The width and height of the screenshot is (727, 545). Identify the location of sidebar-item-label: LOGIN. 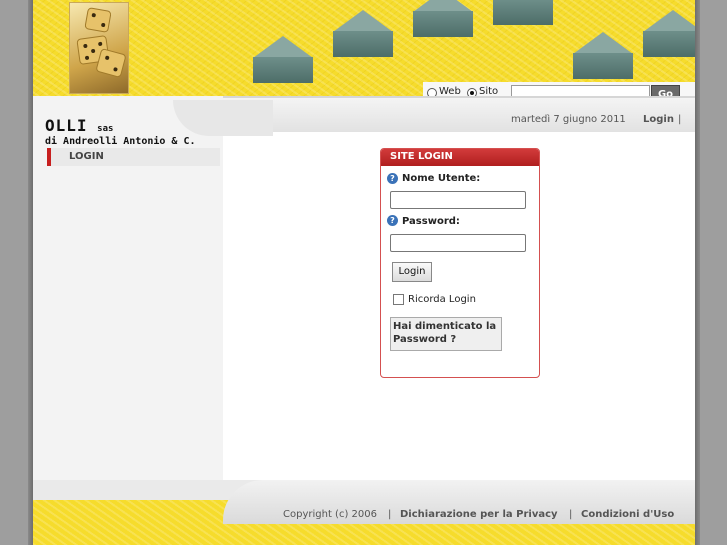
(86, 156).